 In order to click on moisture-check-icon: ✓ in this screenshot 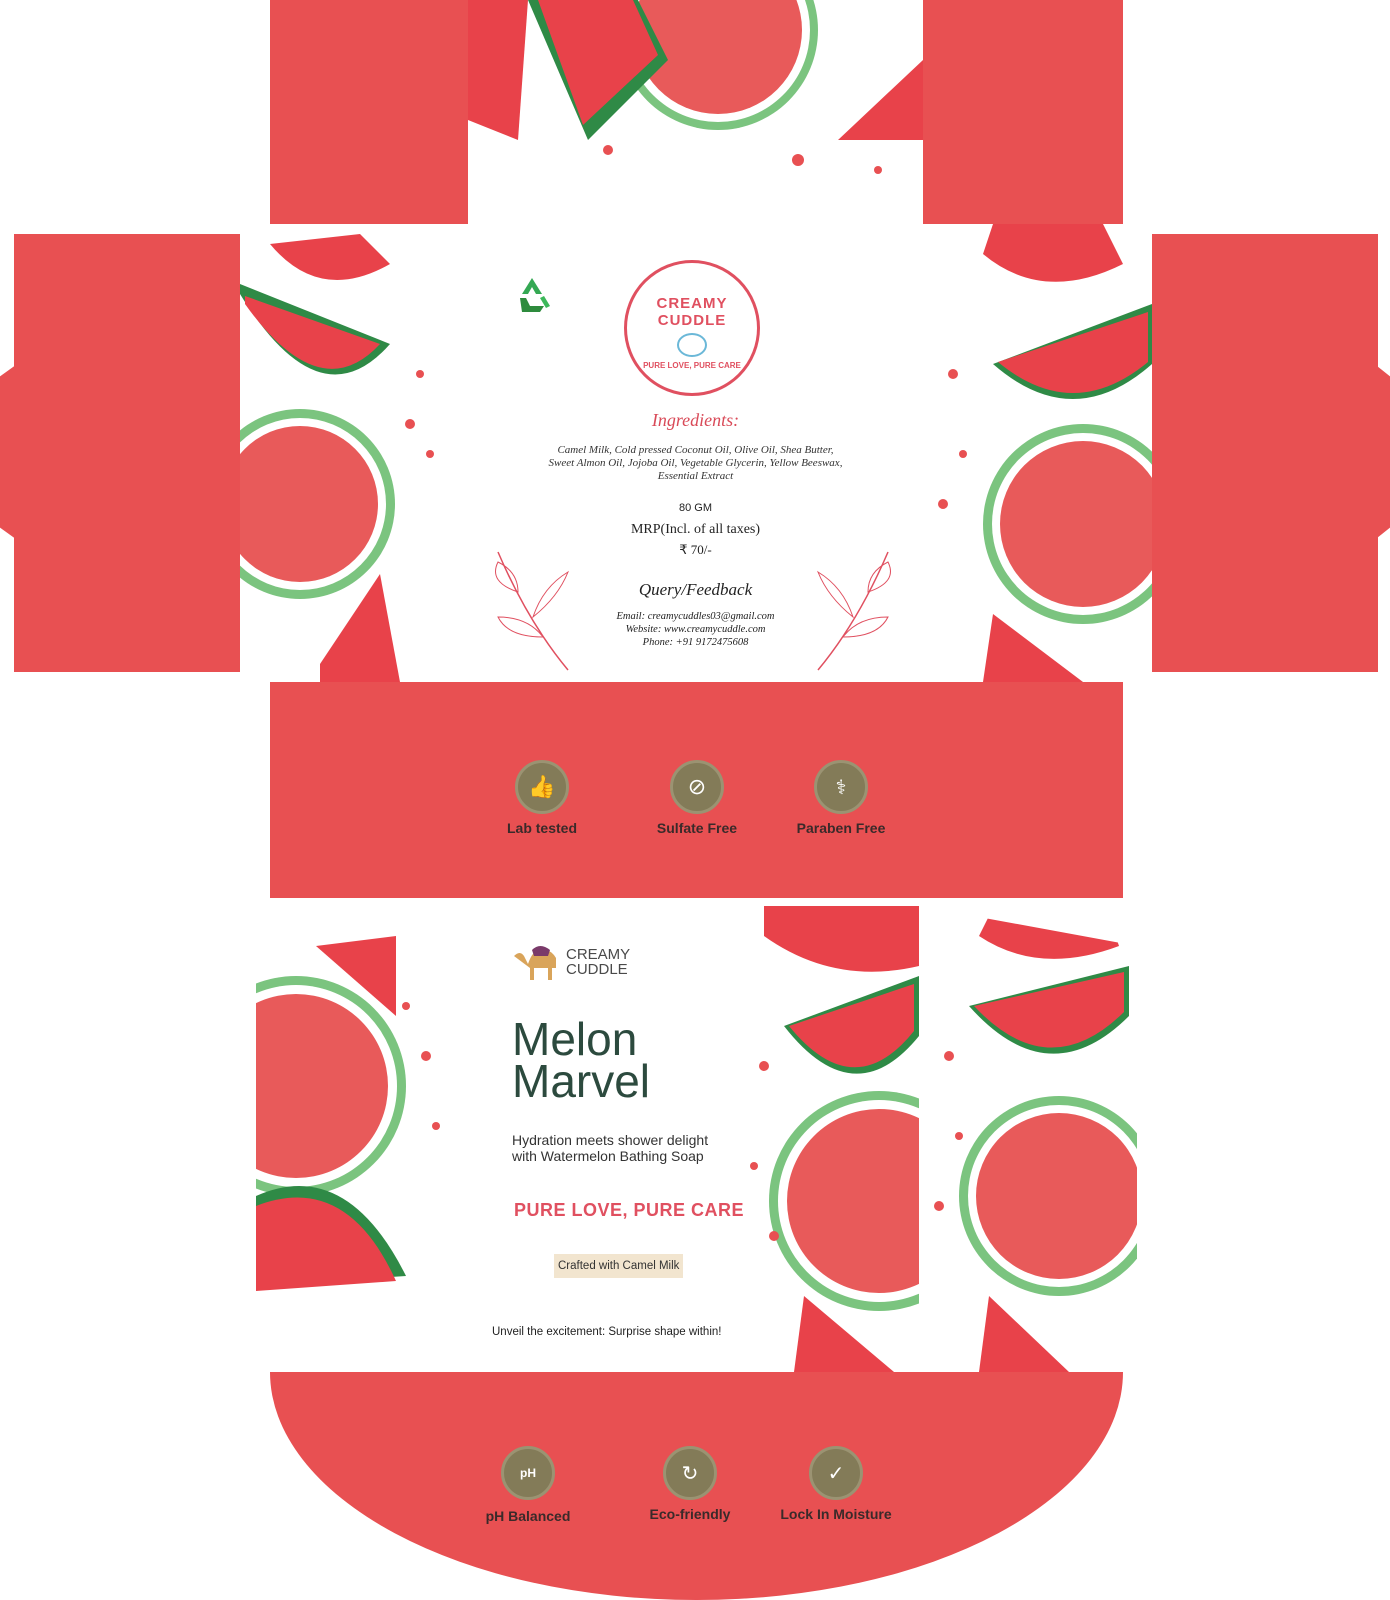, I will do `click(836, 1473)`.